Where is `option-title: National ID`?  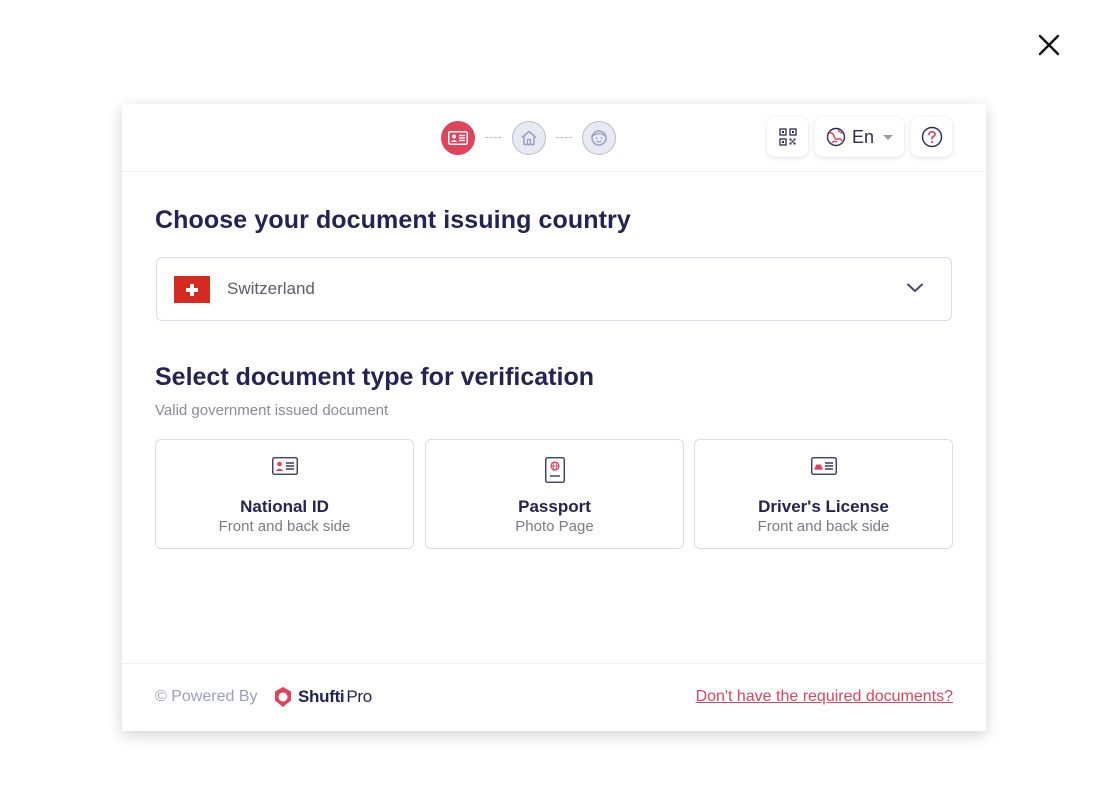 option-title: National ID is located at coordinates (284, 506).